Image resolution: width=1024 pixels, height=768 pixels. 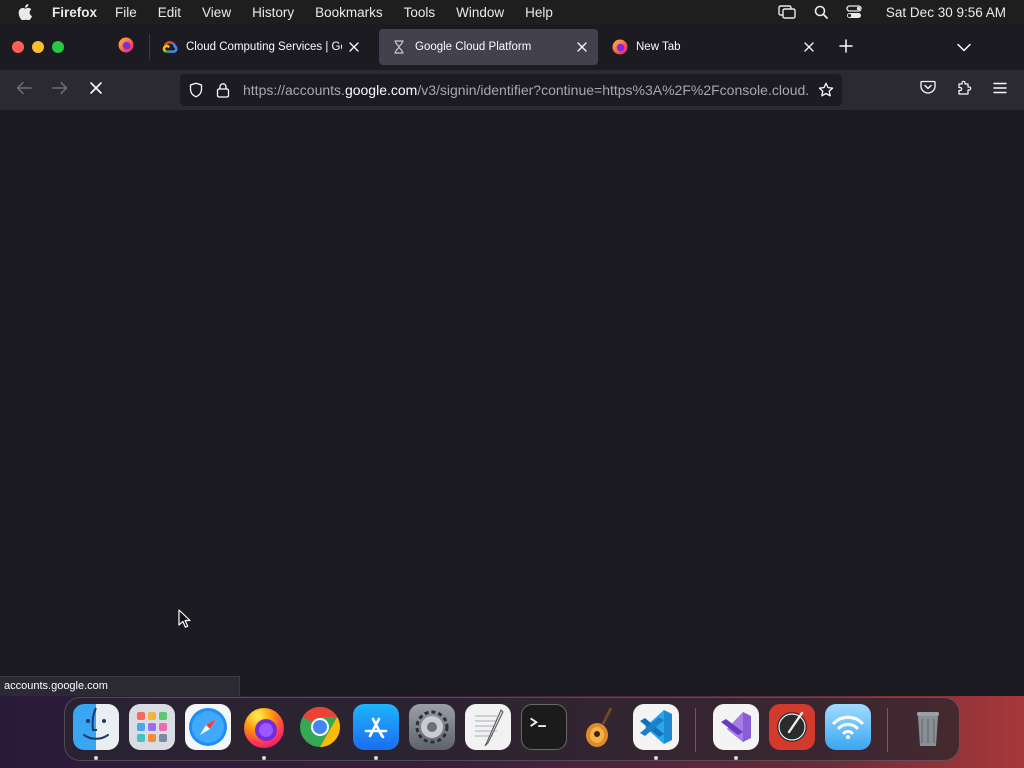 What do you see at coordinates (928, 727) in the screenshot?
I see `trash-icon` at bounding box center [928, 727].